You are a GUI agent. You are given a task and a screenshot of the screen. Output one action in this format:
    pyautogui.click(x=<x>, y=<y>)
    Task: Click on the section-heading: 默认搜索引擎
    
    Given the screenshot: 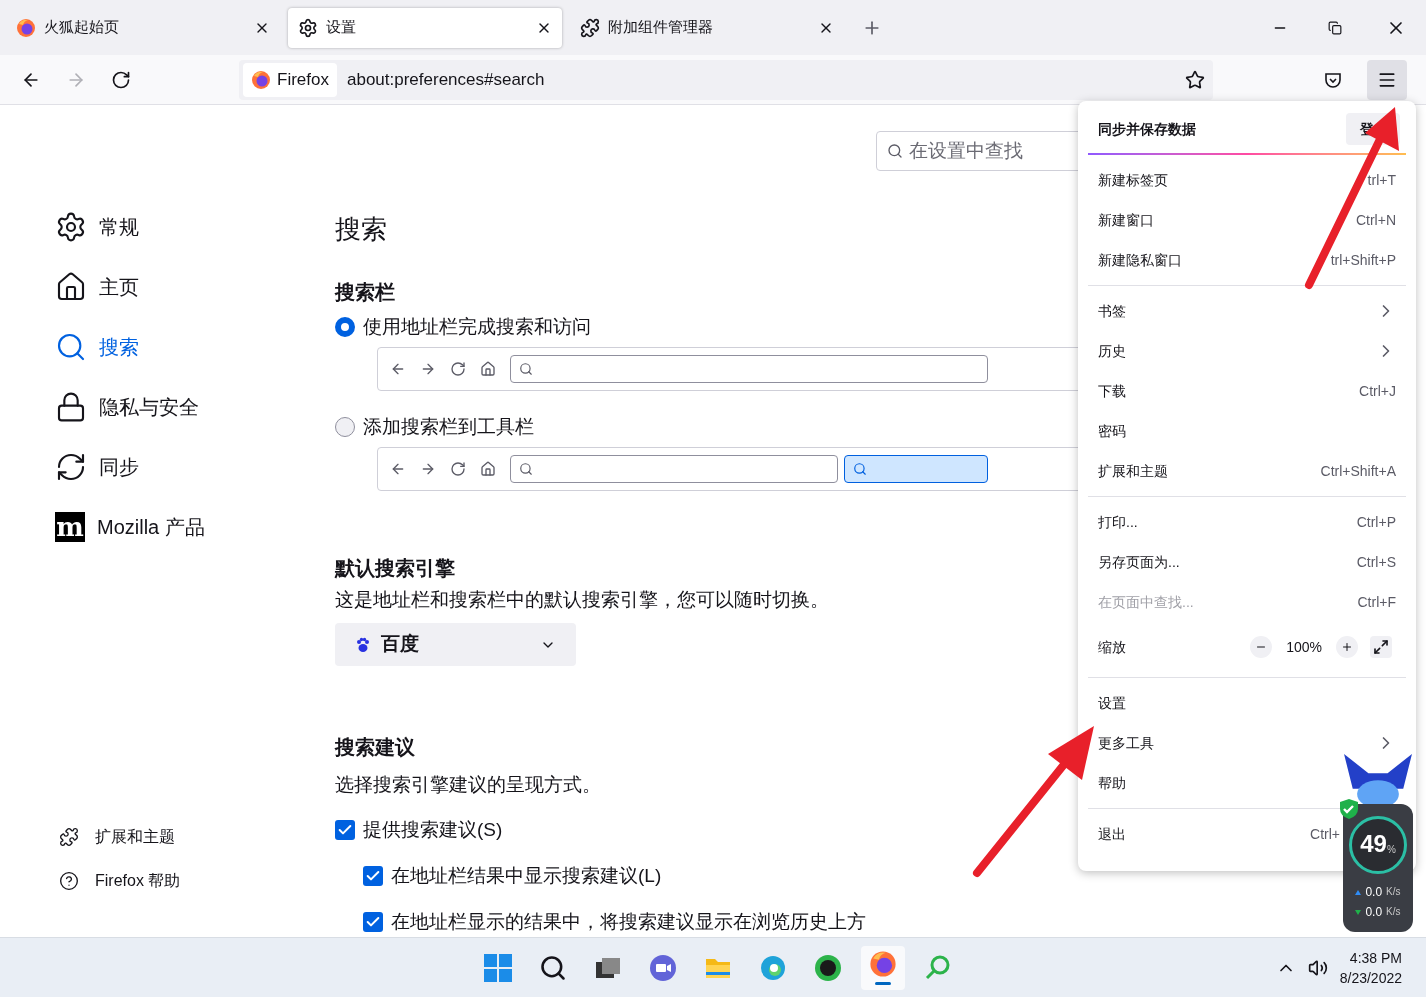 What is the action you would take?
    pyautogui.click(x=395, y=568)
    